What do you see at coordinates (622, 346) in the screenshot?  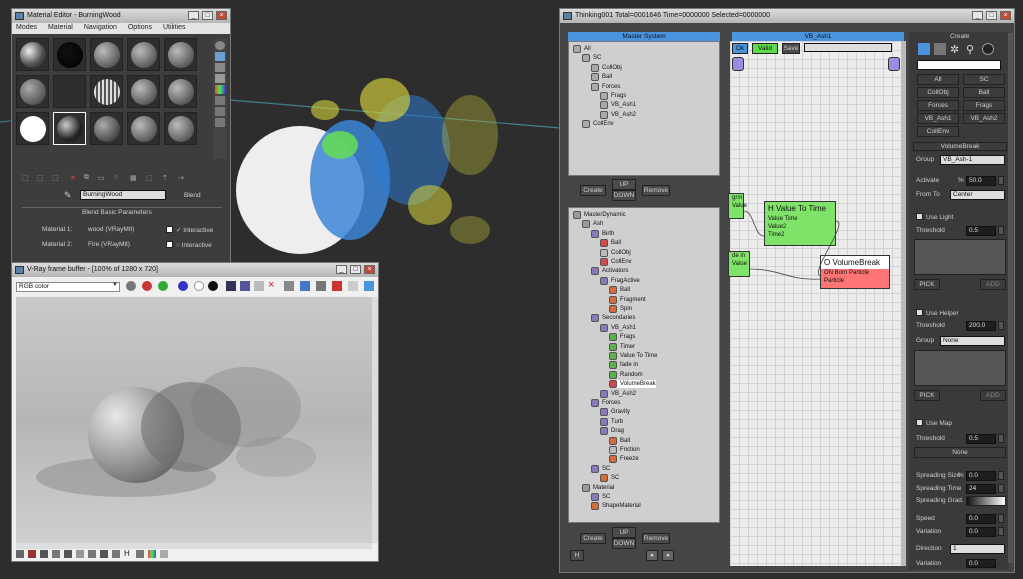 I see `tree-item: Timer` at bounding box center [622, 346].